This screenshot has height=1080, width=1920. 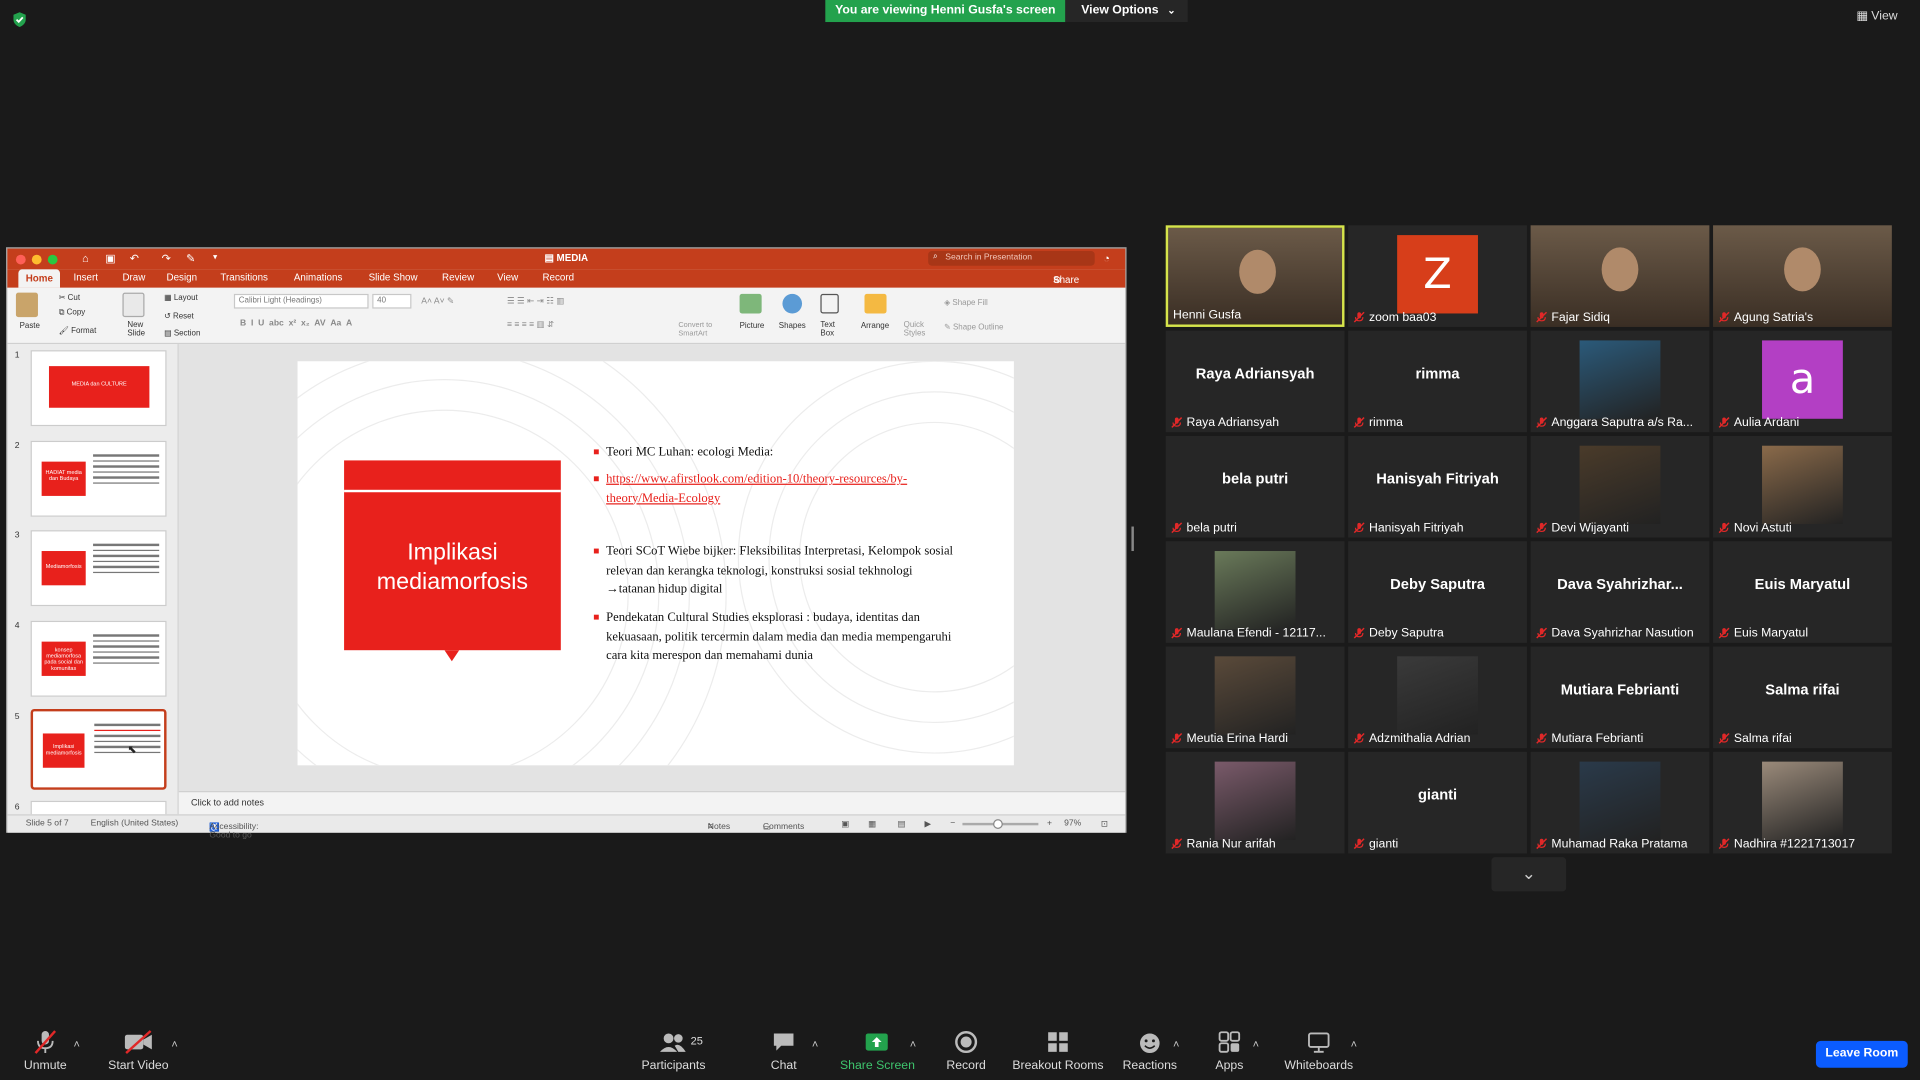 What do you see at coordinates (179, 316) in the screenshot?
I see `reset-button: ↺ Reset` at bounding box center [179, 316].